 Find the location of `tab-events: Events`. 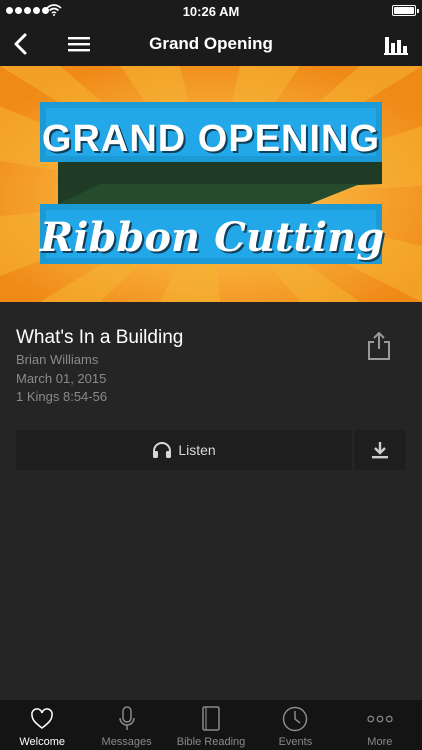

tab-events: Events is located at coordinates (295, 725).